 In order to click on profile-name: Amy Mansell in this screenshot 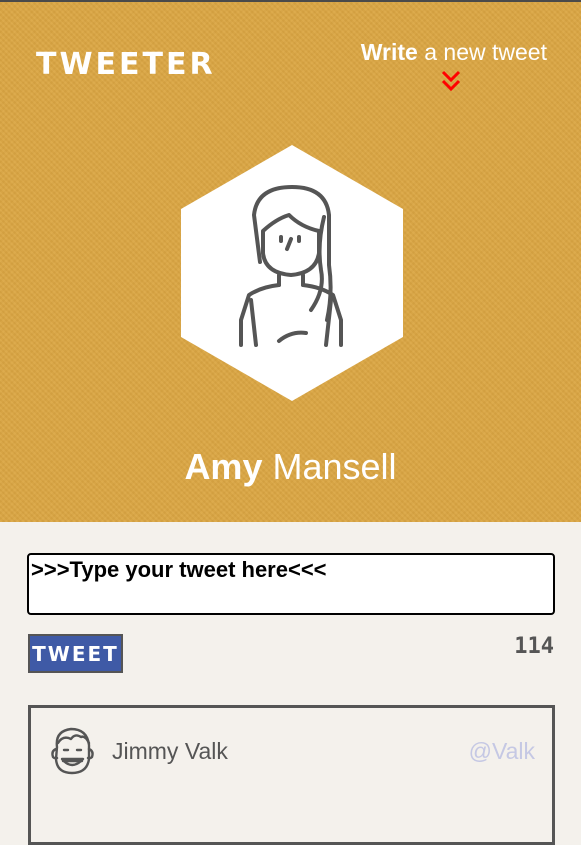, I will do `click(290, 467)`.